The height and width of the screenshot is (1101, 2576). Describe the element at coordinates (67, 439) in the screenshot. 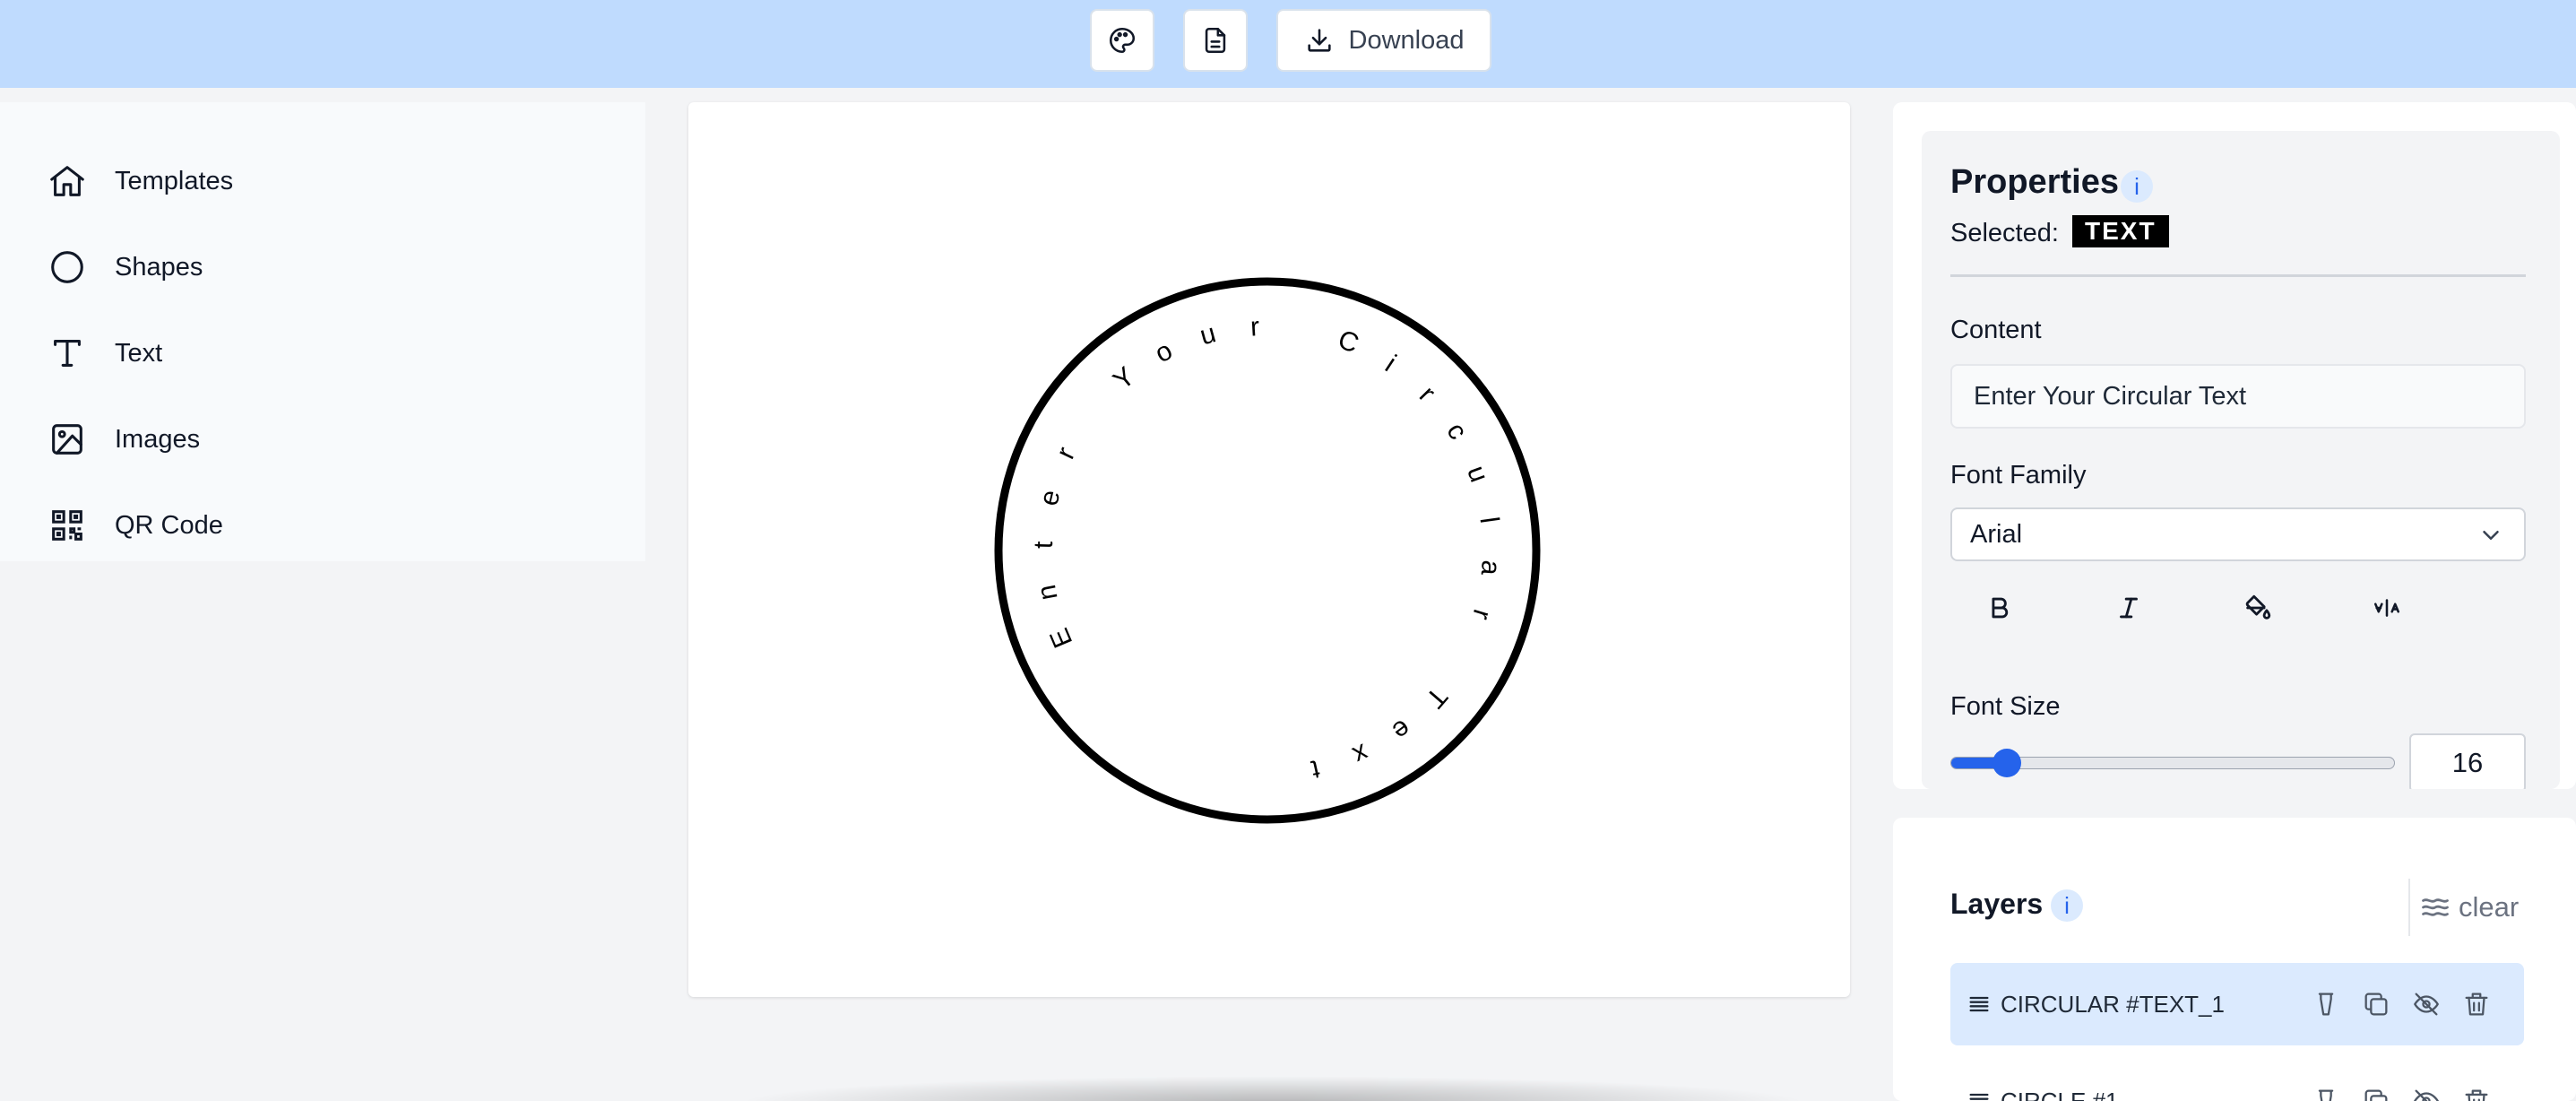

I see `image-icon` at that location.